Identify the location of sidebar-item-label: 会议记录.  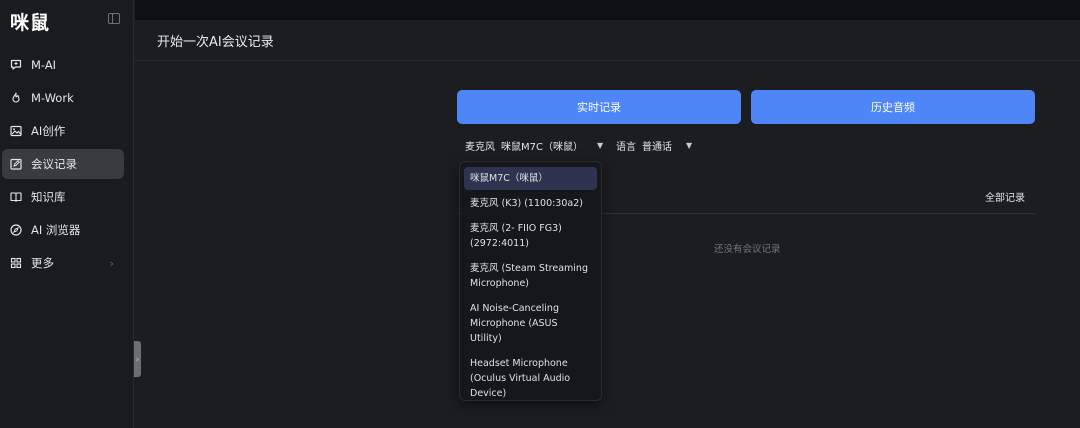
(54, 164).